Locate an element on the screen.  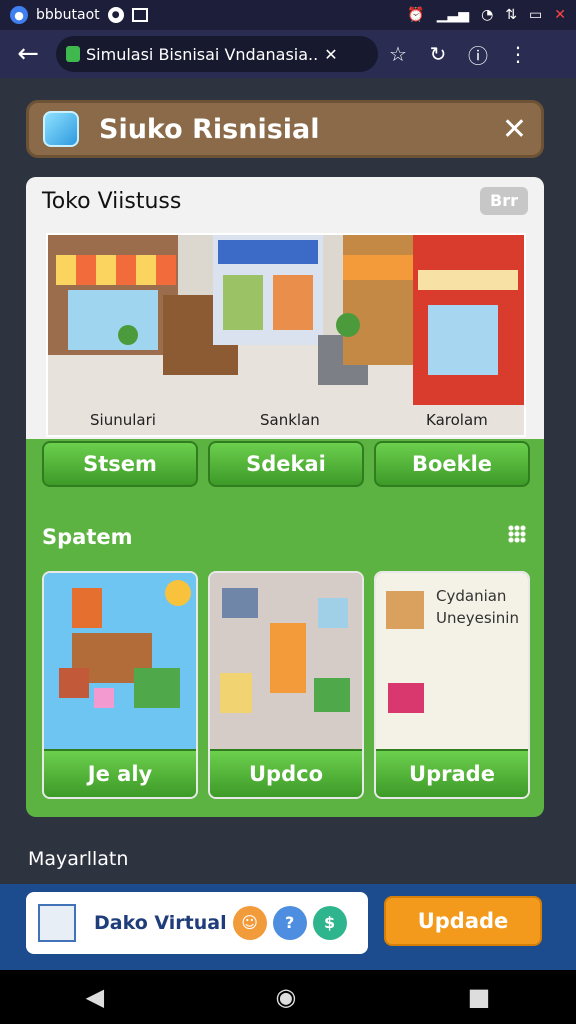
scene-label: Karolam is located at coordinates (457, 420).